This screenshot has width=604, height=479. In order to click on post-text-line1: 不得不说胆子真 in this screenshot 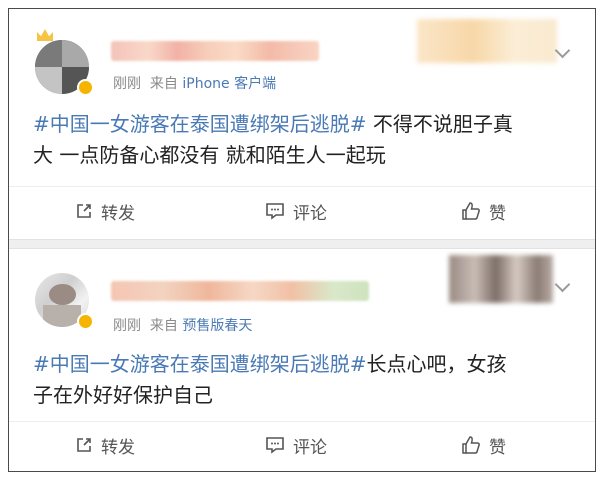, I will do `click(439, 124)`.